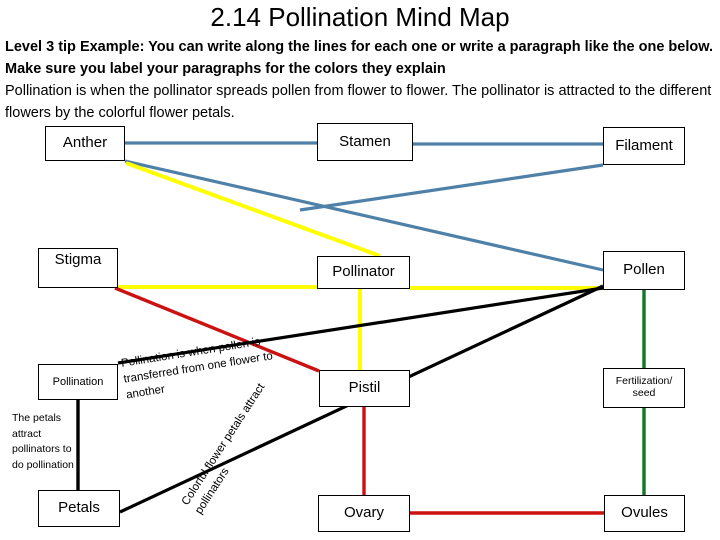 Image resolution: width=720 pixels, height=540 pixels. I want to click on node-filament-label: Filament, so click(644, 145).